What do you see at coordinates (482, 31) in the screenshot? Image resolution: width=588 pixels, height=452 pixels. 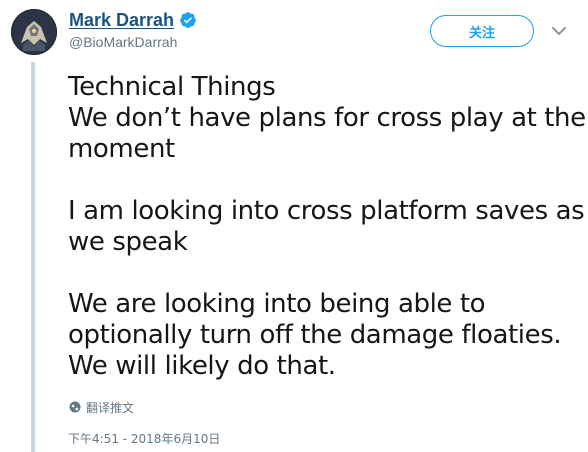 I see `follow-button: 关注` at bounding box center [482, 31].